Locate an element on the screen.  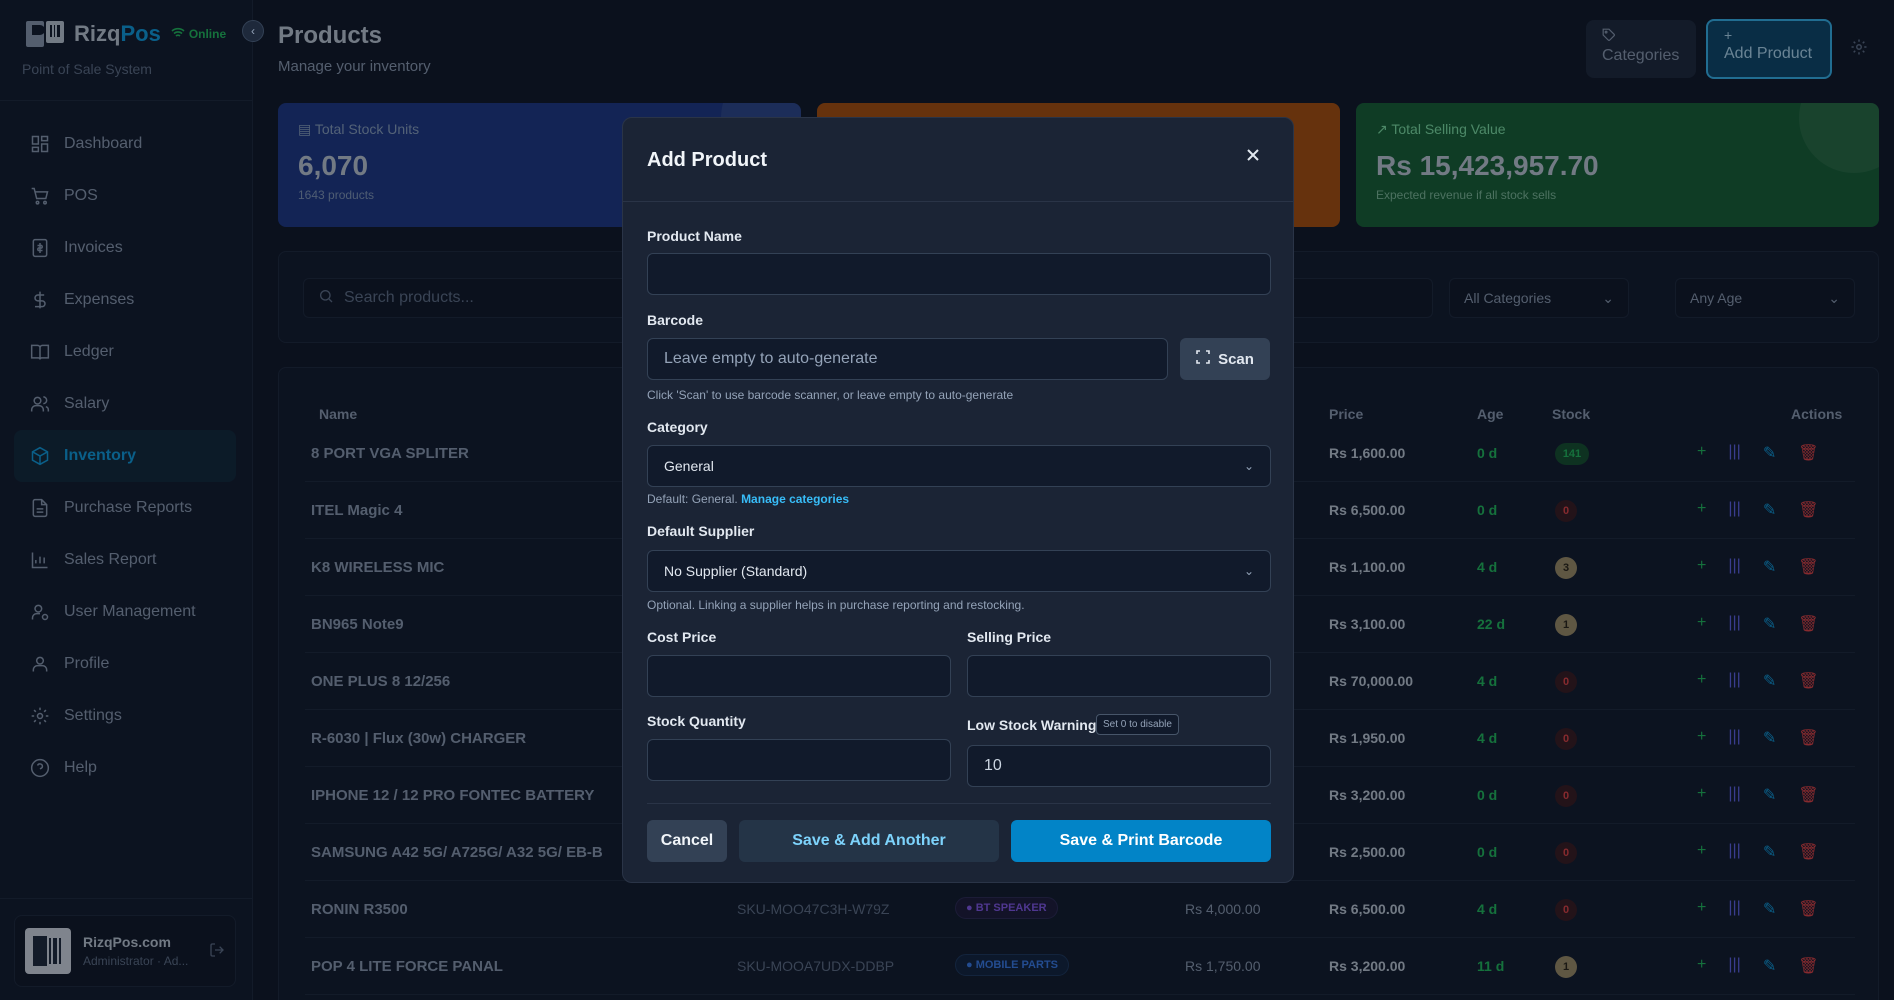
selling-price-input is located at coordinates (1119, 676).